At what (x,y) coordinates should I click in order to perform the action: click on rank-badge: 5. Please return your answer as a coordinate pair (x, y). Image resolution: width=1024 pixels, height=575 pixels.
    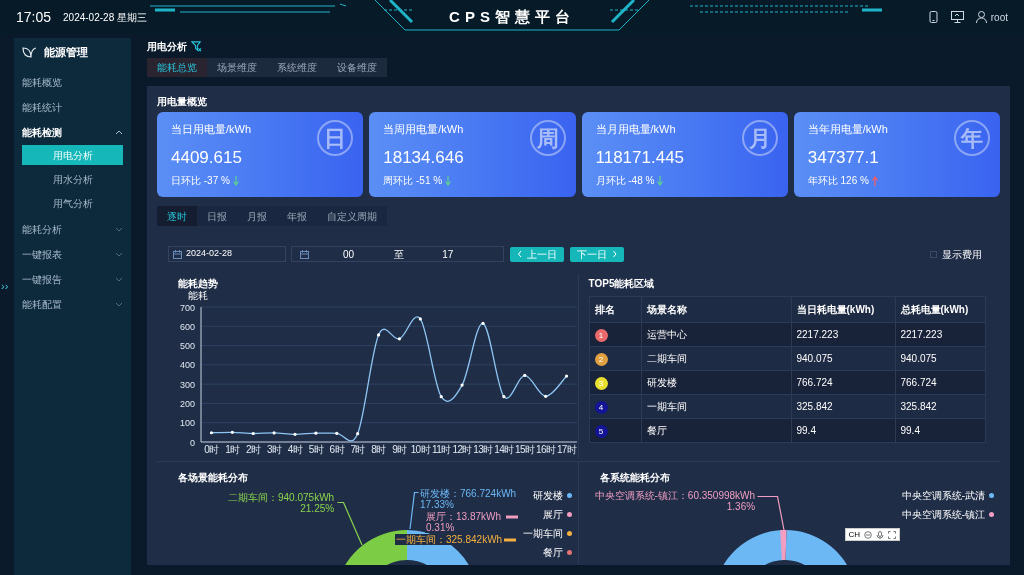
    Looking at the image, I should click on (601, 432).